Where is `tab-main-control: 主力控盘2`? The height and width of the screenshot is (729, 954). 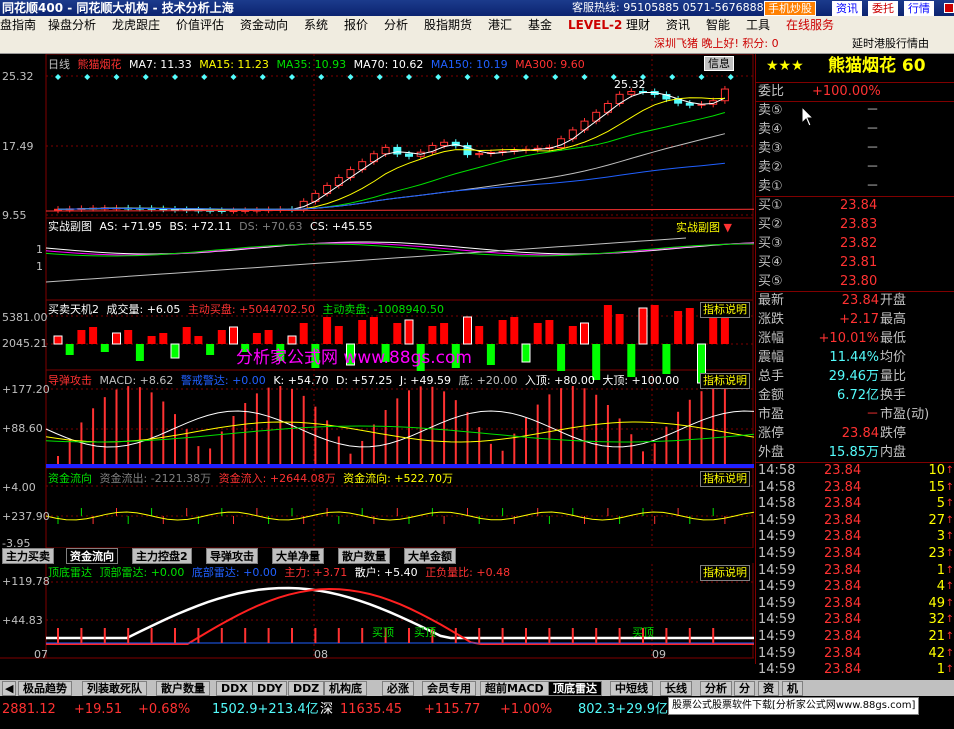 tab-main-control: 主力控盘2 is located at coordinates (162, 556).